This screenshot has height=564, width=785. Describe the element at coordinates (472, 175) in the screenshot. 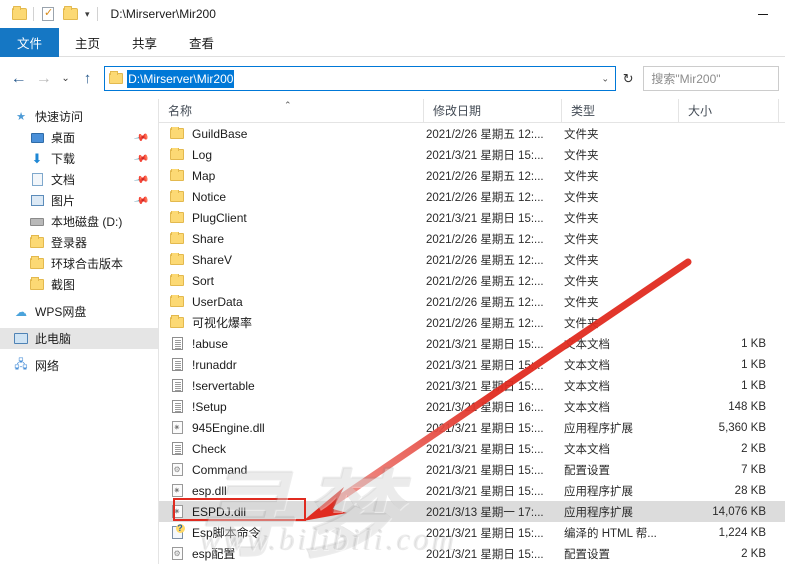

I see `table-row: Map 2021/2/26 星期五 12:... 文件夹` at that location.